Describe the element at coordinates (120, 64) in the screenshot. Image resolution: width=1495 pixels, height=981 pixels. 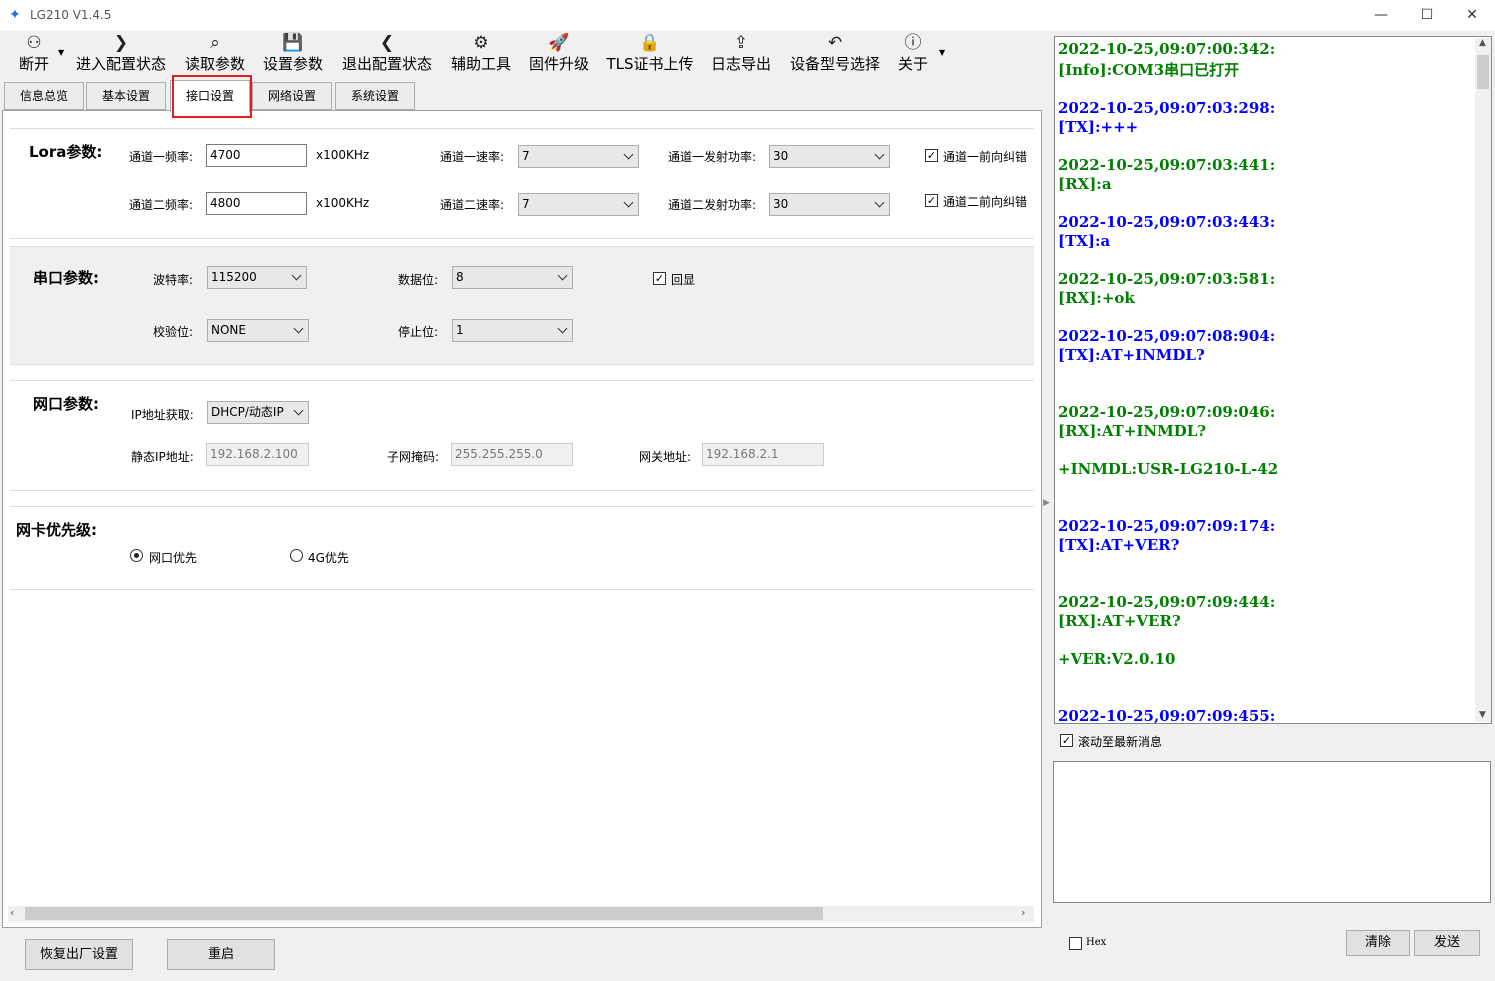
I see `toolbar-label: 进入配置状态` at that location.